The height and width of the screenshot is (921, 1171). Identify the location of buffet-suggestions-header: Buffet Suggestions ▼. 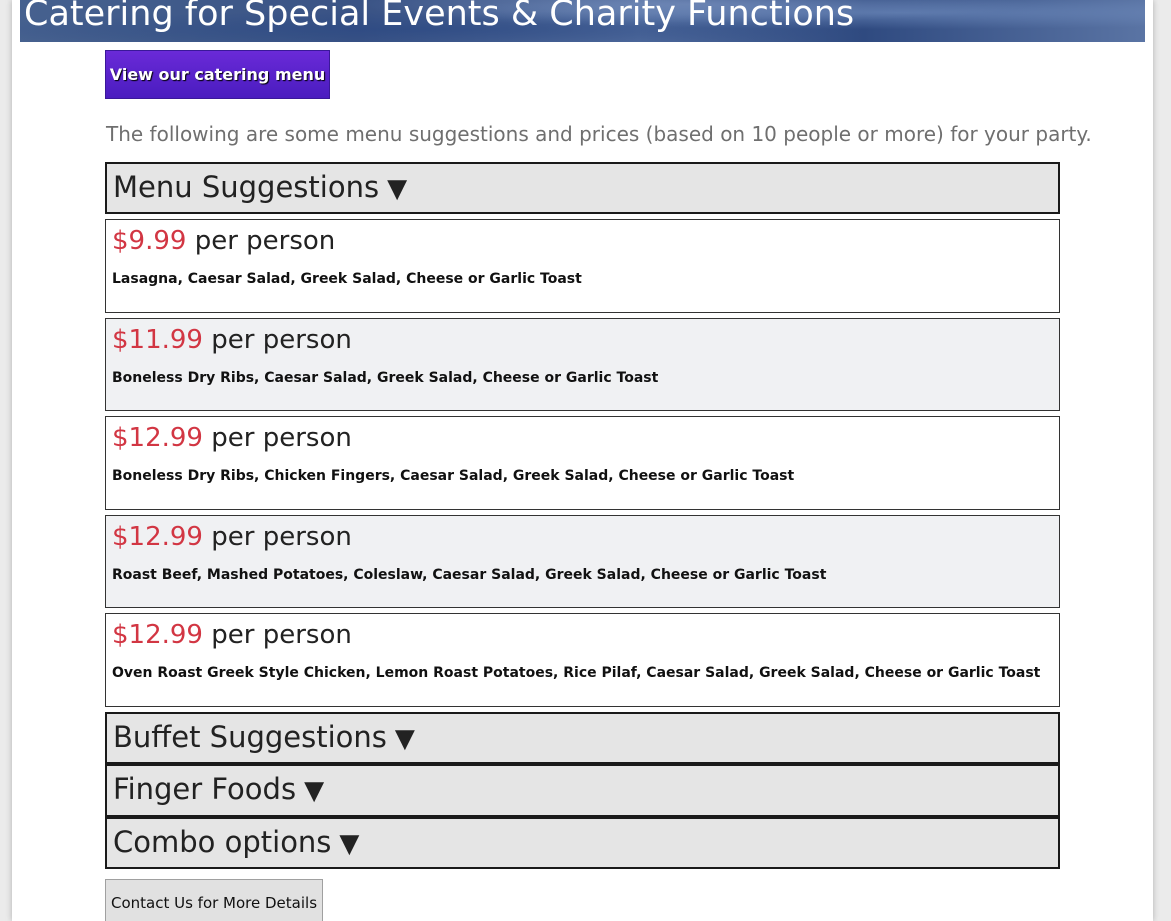
(582, 738).